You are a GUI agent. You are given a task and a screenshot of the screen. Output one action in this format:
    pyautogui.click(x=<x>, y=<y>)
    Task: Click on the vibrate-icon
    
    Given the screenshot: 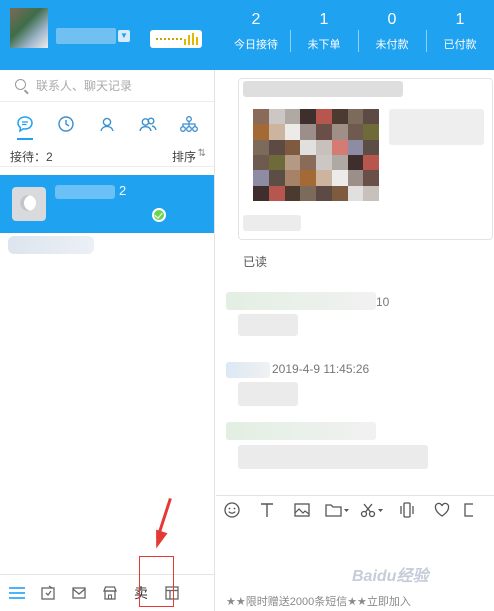 What is the action you would take?
    pyautogui.click(x=406, y=509)
    